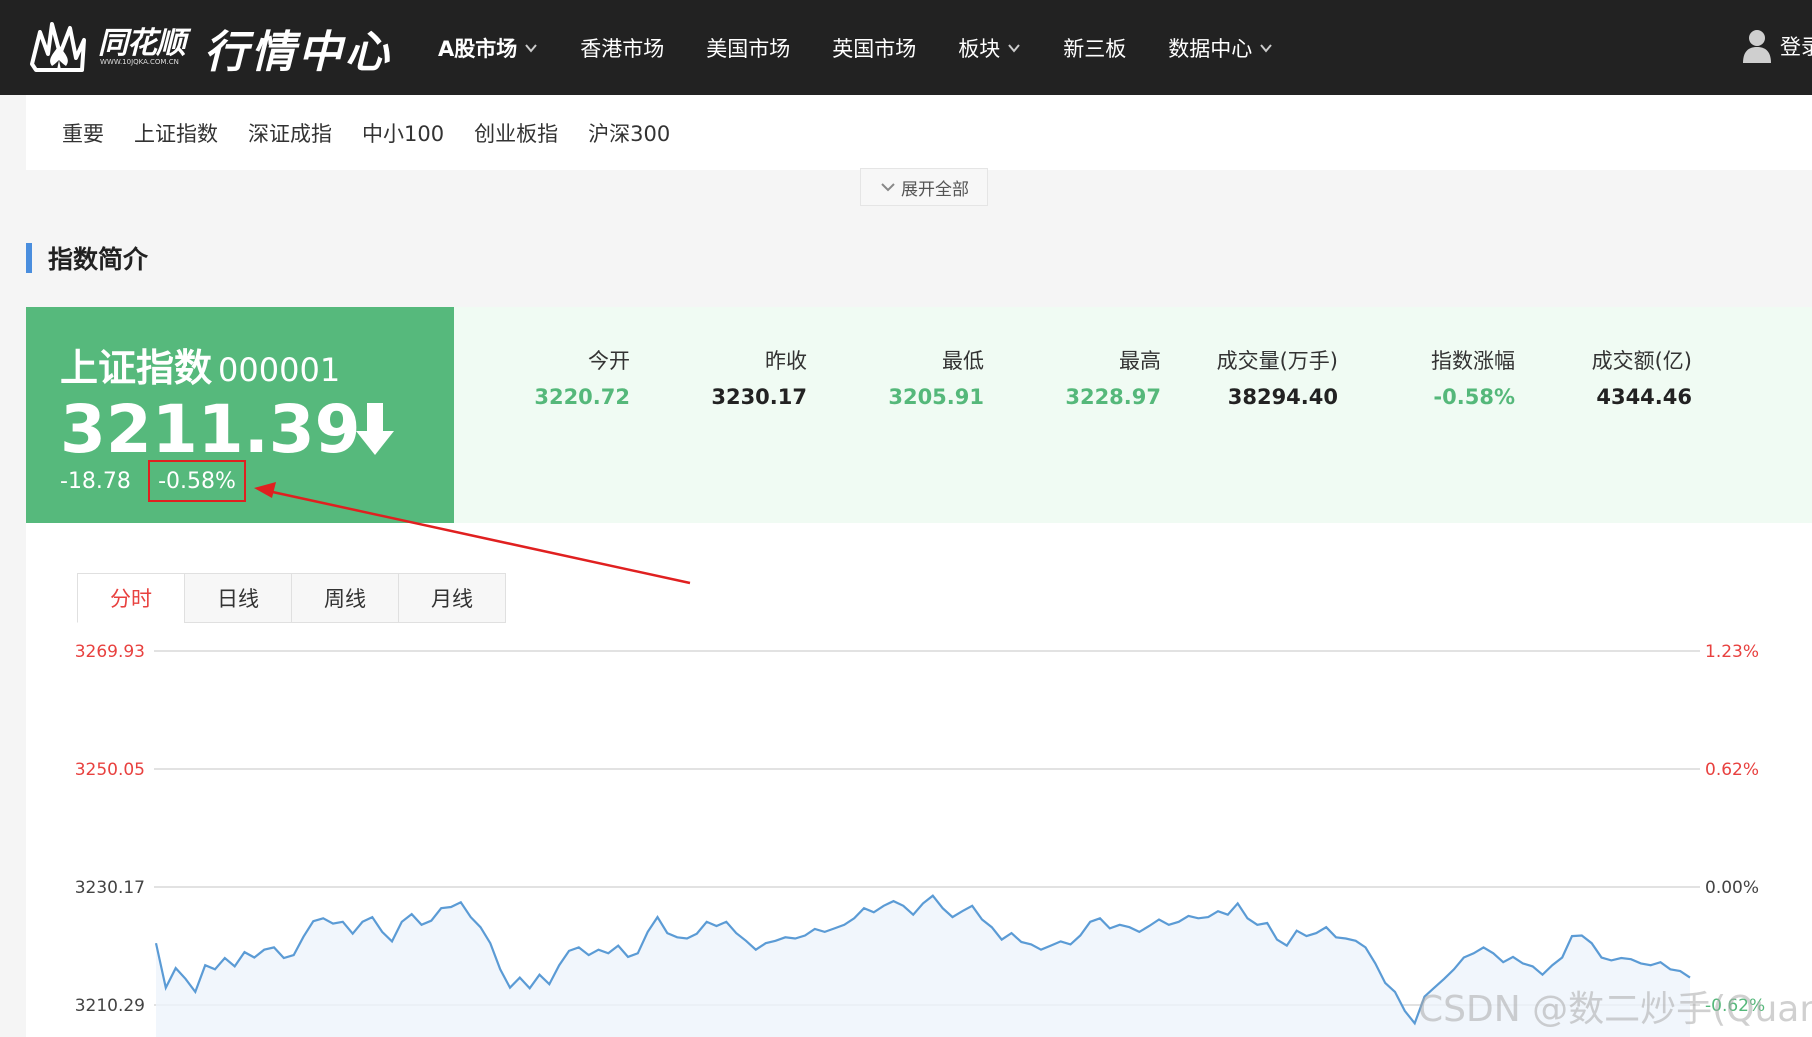 The height and width of the screenshot is (1037, 1812). I want to click on y-tick-left: 3210.29, so click(110, 1006).